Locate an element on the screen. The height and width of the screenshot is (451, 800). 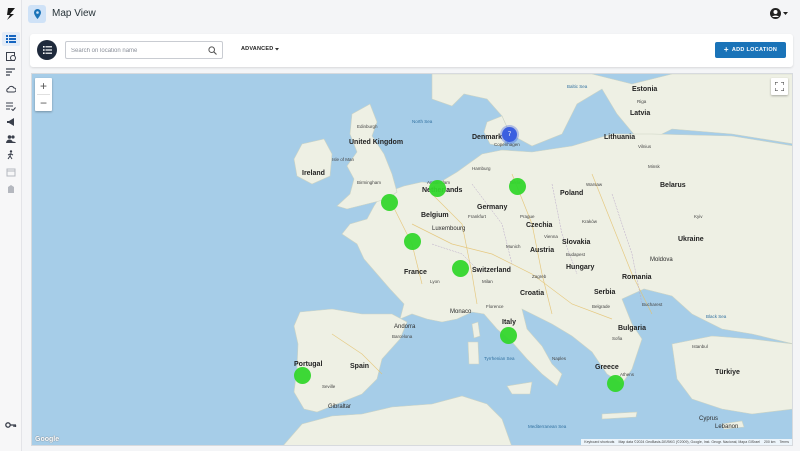
label-andorra: Andorra is located at coordinates (405, 327).